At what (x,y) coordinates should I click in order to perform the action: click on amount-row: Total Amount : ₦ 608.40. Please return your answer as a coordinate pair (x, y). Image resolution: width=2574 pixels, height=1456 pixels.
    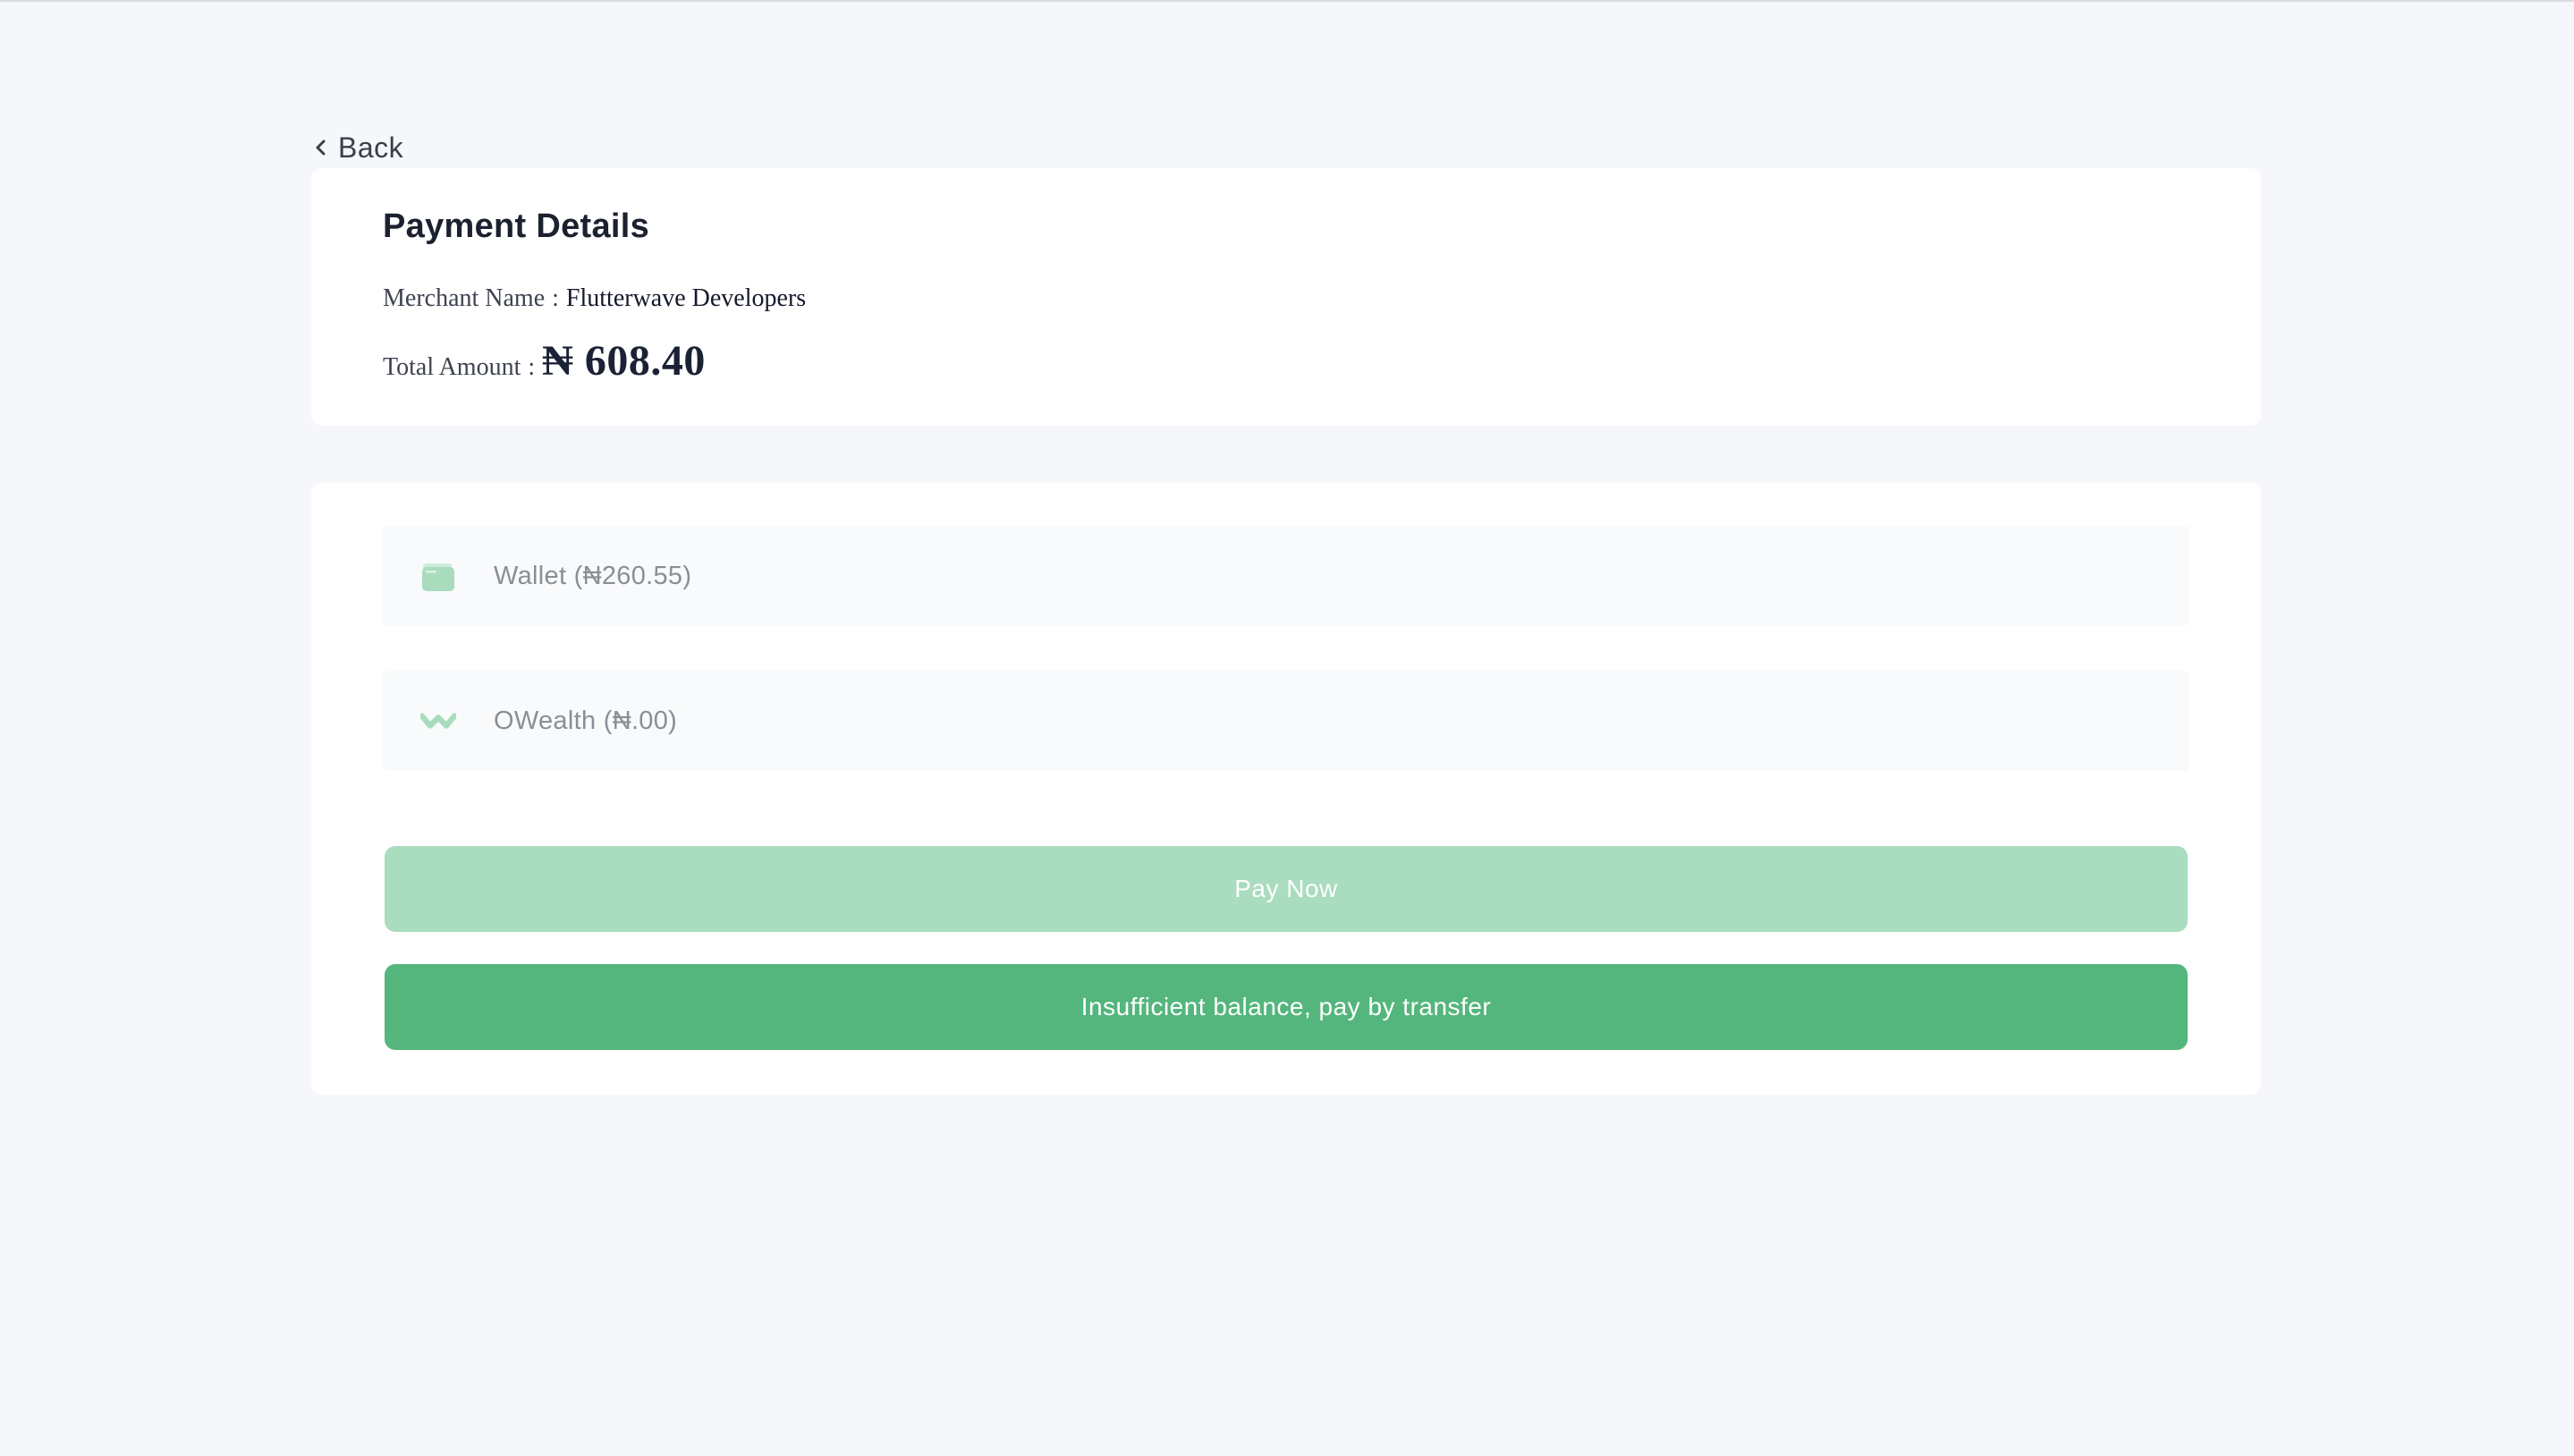
    Looking at the image, I should click on (544, 360).